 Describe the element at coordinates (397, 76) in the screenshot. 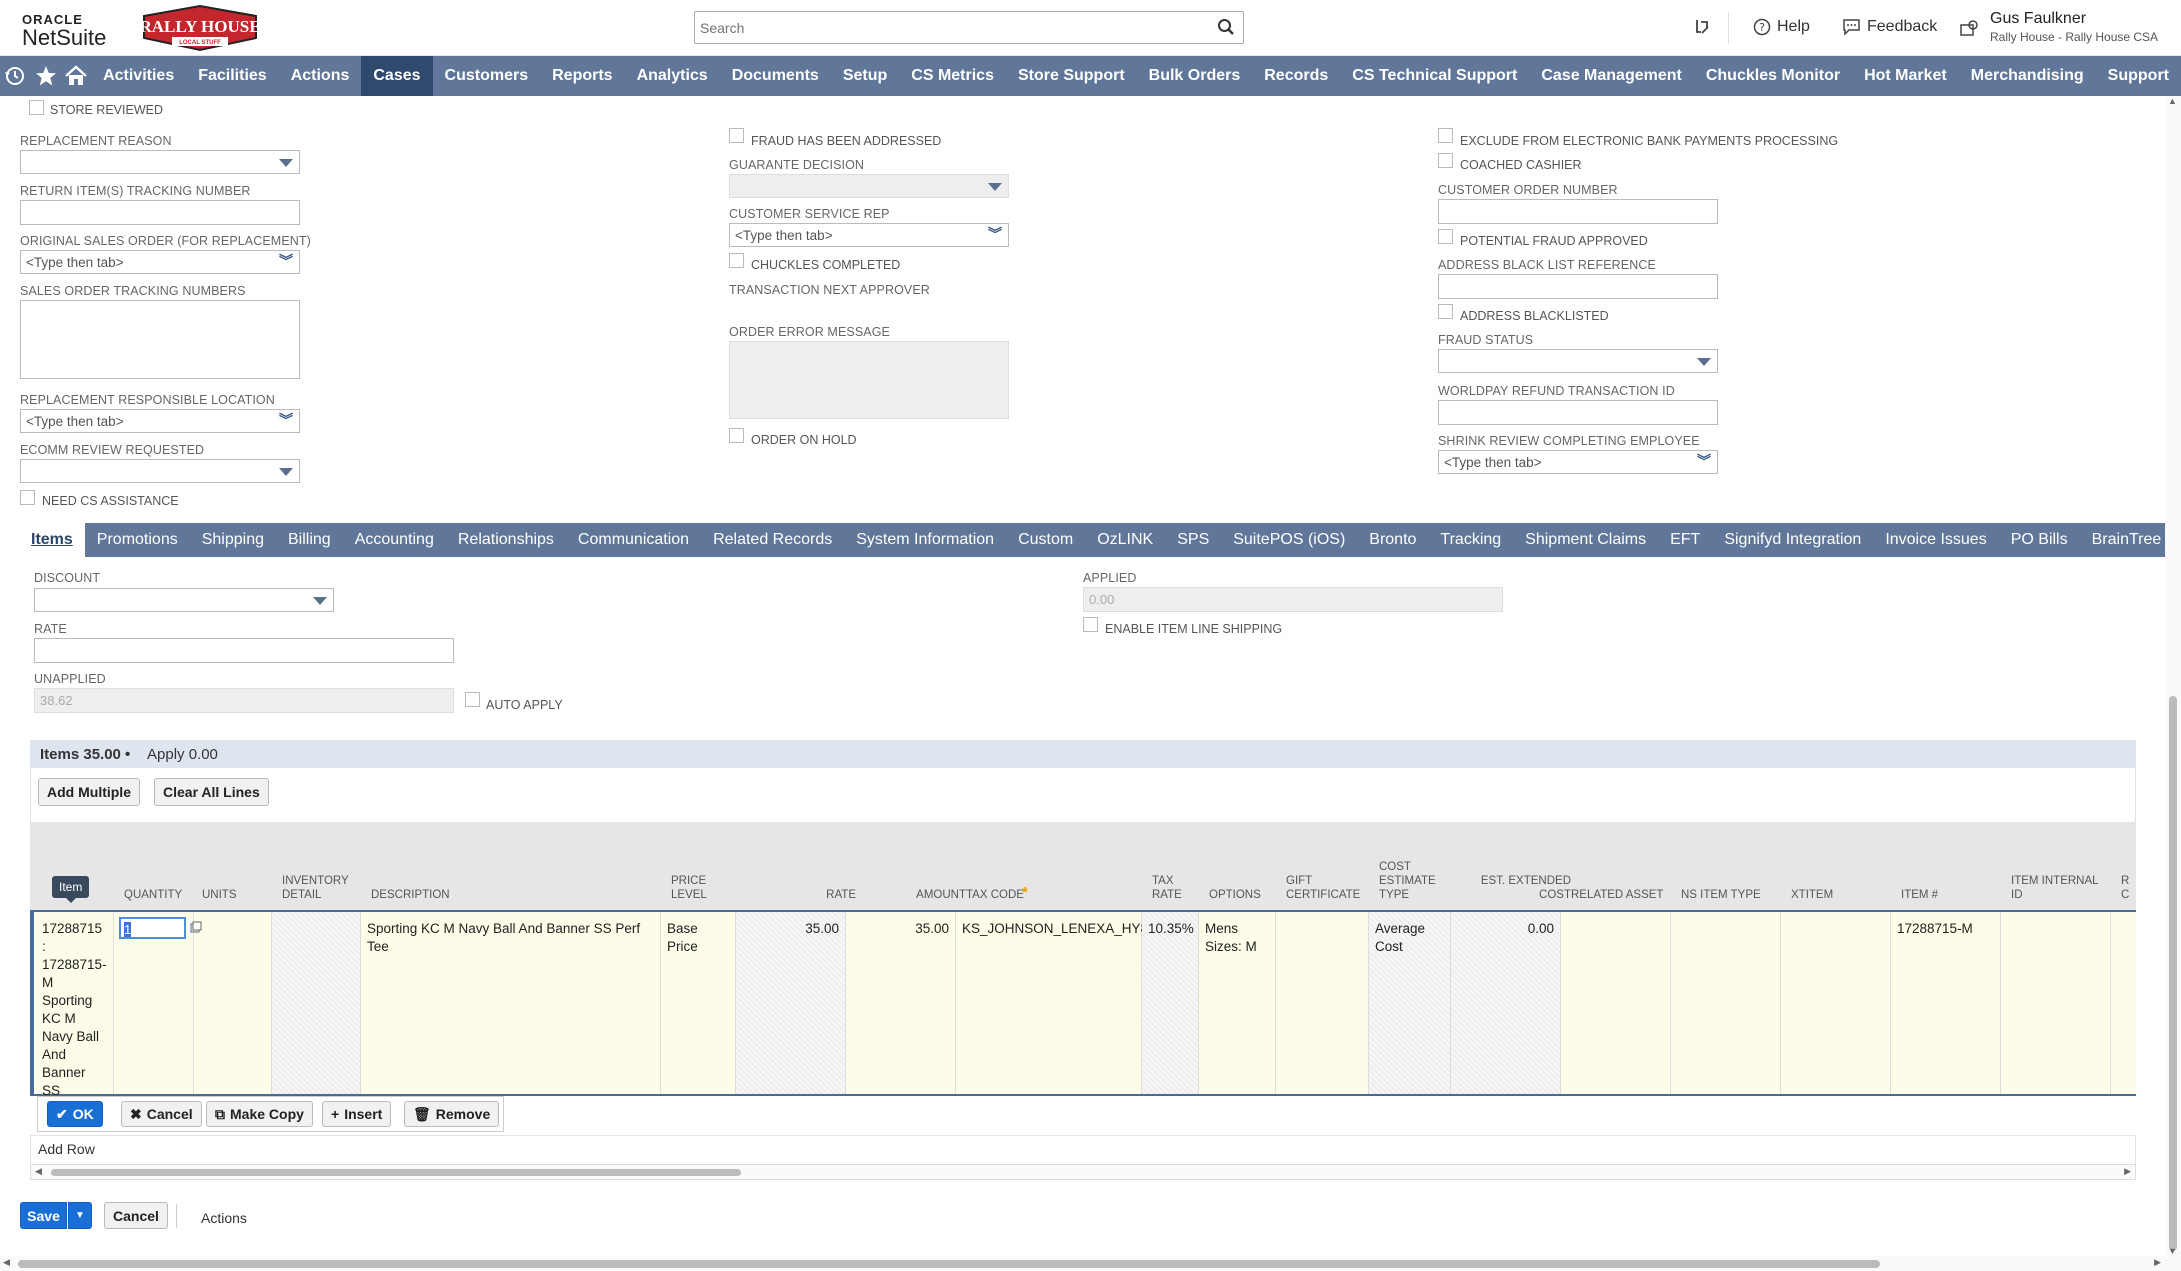

I see `nav-item-cases: Cases` at that location.